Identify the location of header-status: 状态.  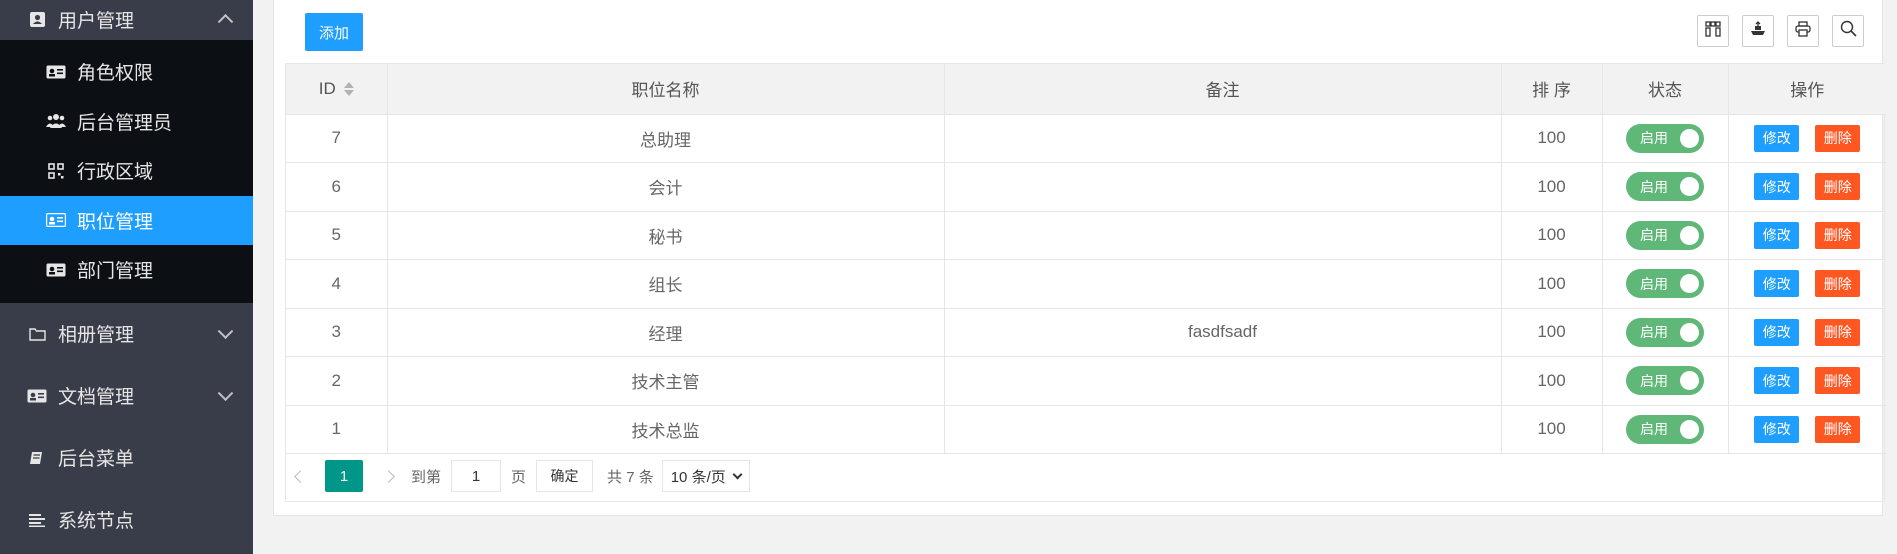
(1665, 89).